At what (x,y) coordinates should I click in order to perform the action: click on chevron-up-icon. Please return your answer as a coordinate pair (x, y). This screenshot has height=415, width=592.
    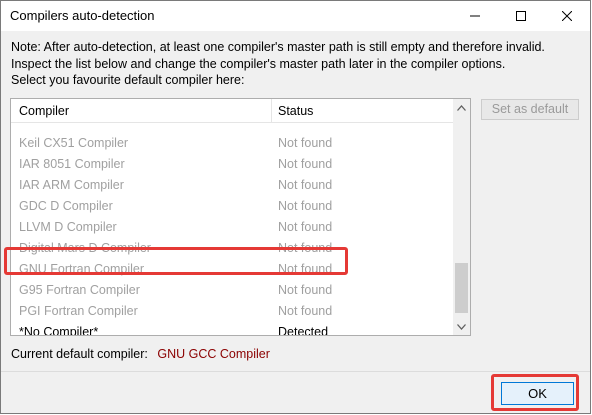
    Looking at the image, I should click on (461, 107).